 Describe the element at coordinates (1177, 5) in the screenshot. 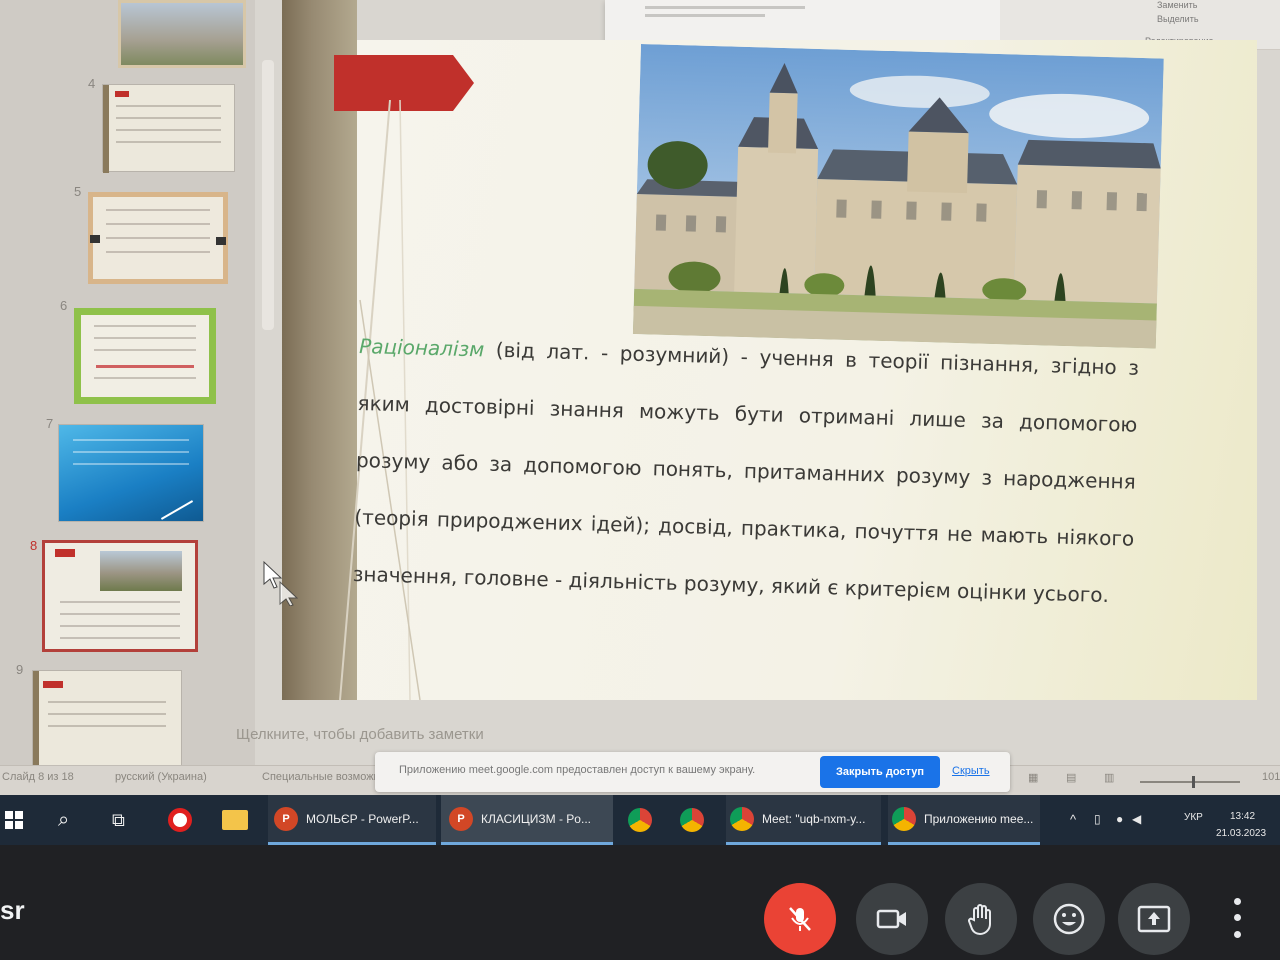

I see `replace-label: Заменить` at that location.